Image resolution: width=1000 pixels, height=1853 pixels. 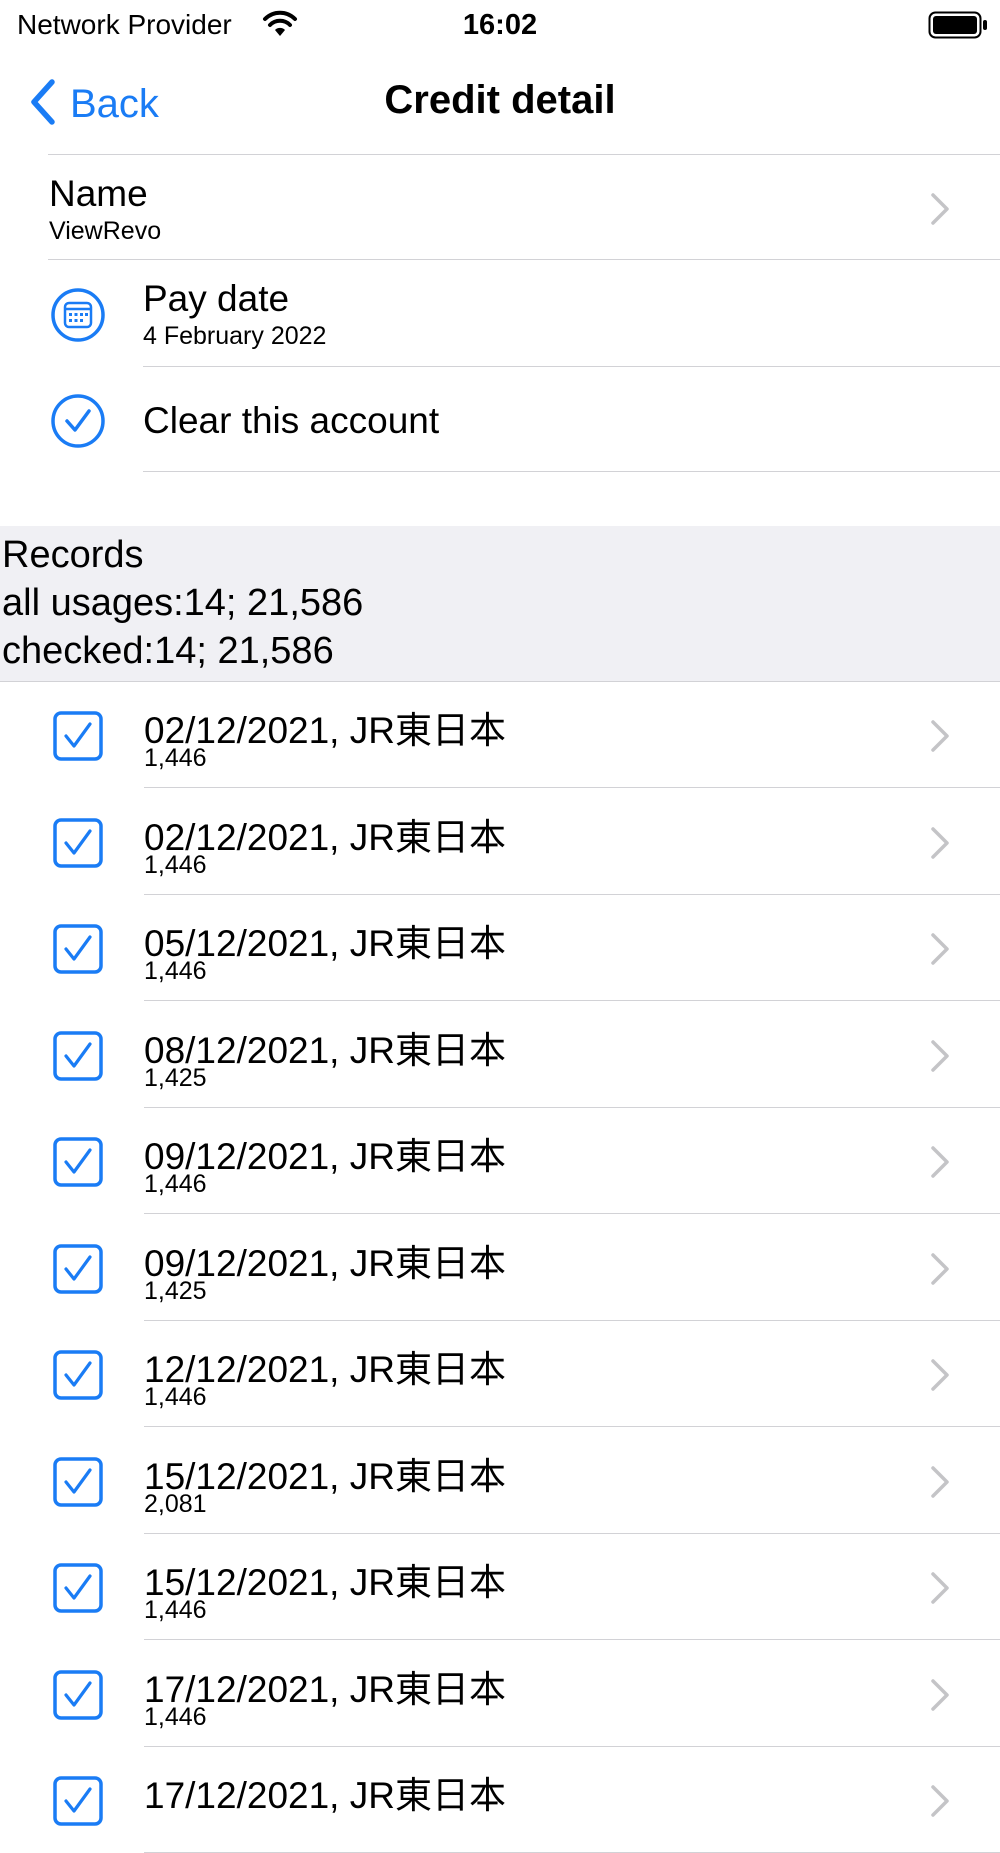 I want to click on name-title: Name, so click(x=98, y=193).